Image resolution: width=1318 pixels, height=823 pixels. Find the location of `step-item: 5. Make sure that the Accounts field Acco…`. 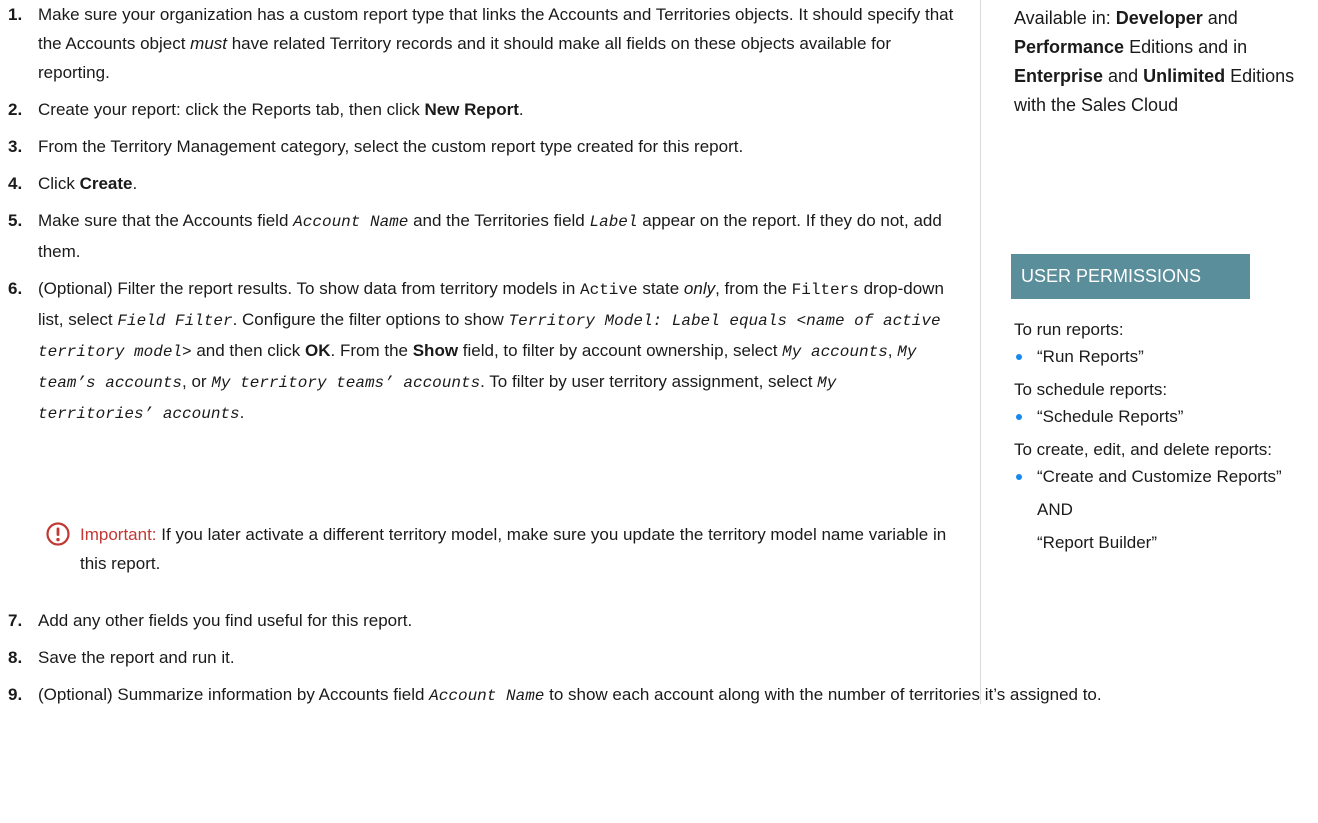

step-item: 5. Make sure that the Accounts field Acco… is located at coordinates (482, 236).